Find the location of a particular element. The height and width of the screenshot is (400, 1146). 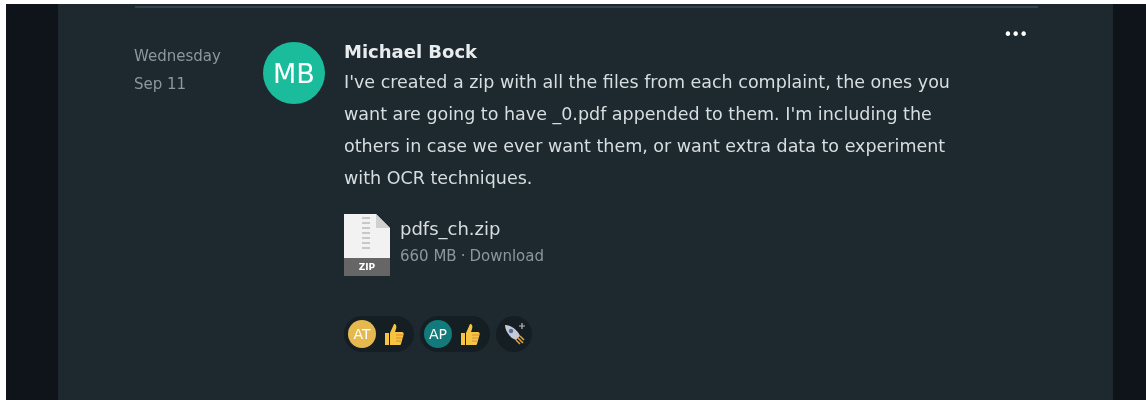

file-size: 660 MB is located at coordinates (428, 256).